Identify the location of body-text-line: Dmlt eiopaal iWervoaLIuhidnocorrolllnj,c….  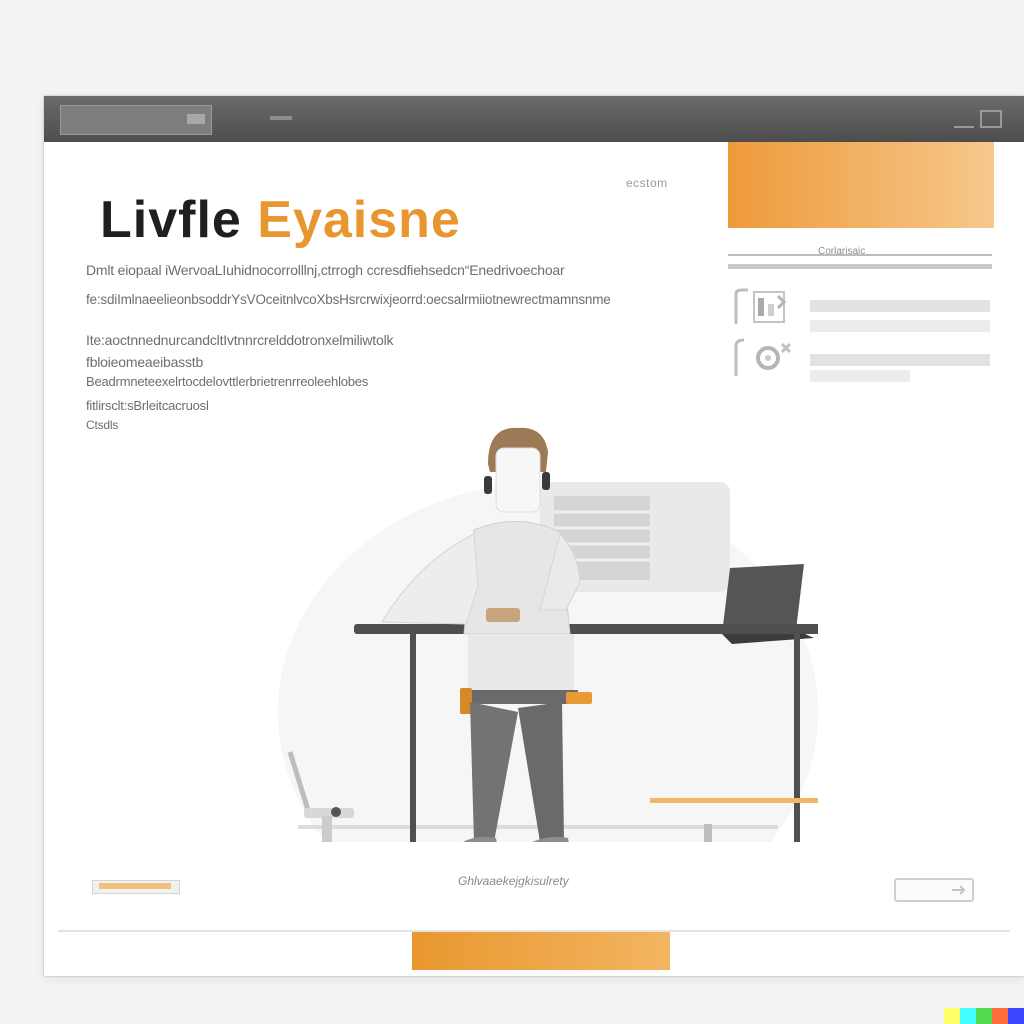
(325, 270).